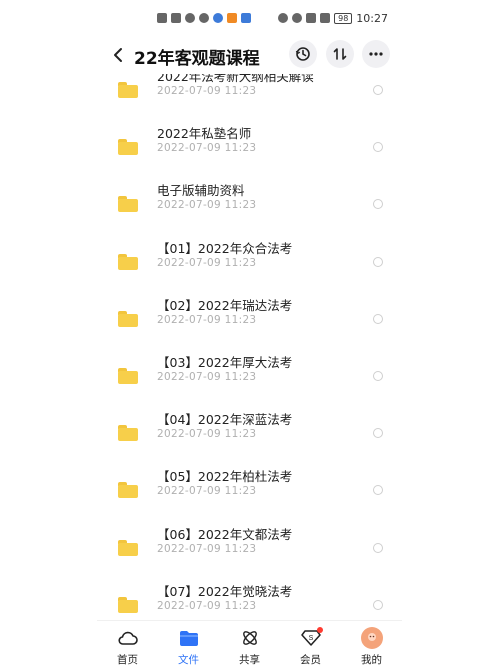 This screenshot has height=666, width=500. I want to click on tab-vip: S 会员, so click(310, 643).